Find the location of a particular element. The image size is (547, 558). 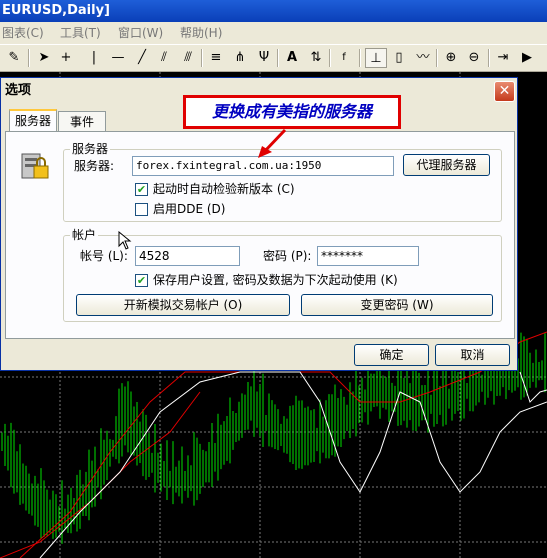

fibo-icon: ≡ is located at coordinates (216, 58).